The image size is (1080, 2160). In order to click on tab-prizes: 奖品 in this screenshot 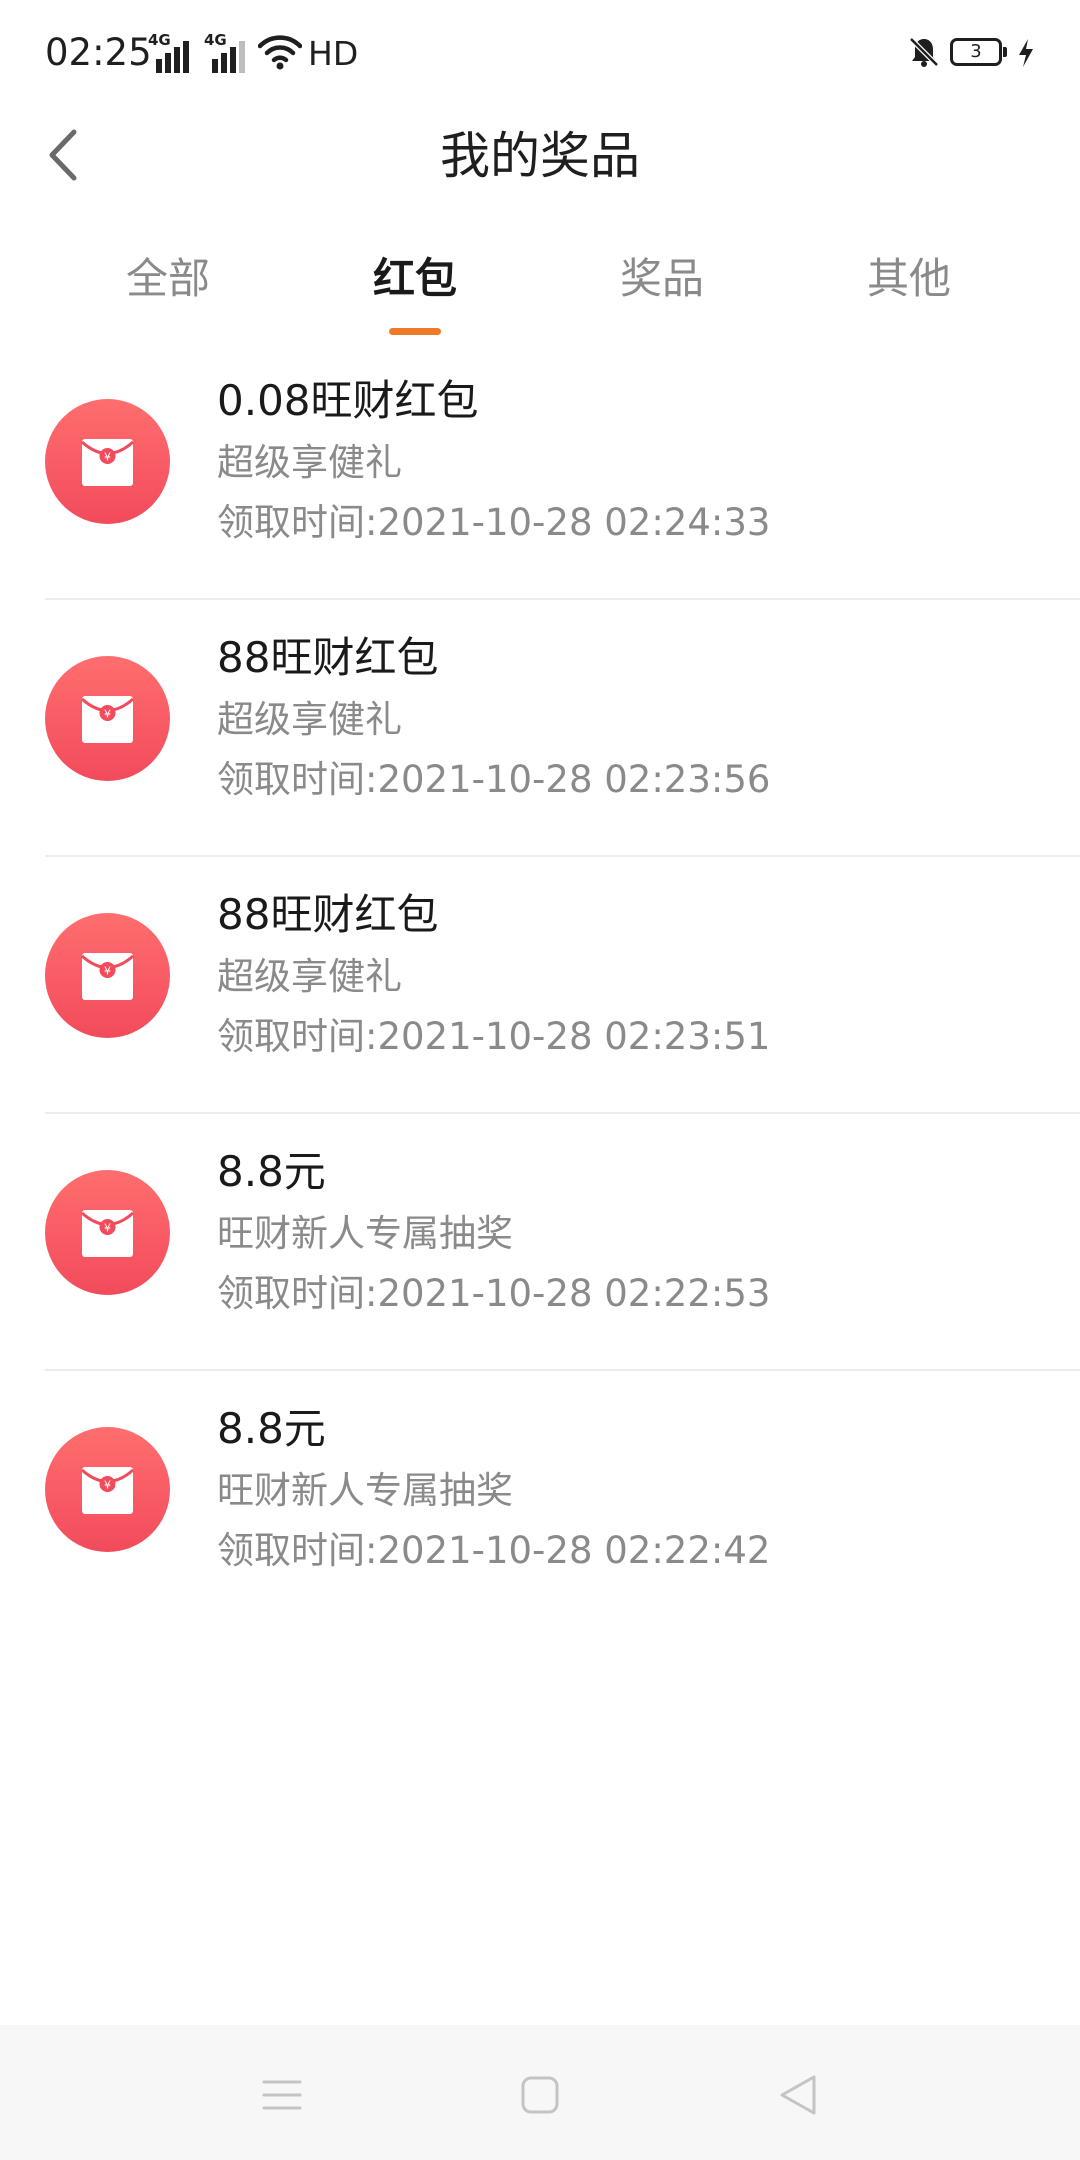, I will do `click(662, 279)`.